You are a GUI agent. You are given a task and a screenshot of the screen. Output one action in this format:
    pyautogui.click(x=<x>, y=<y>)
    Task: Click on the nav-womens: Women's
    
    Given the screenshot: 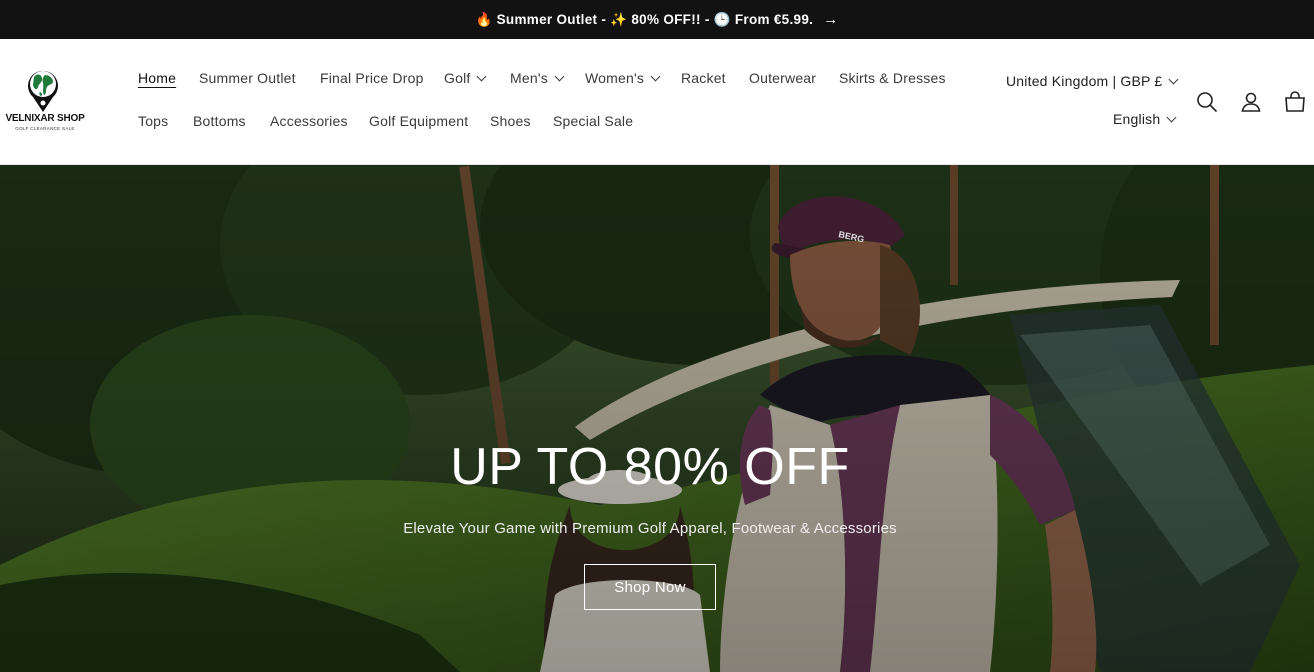 What is the action you would take?
    pyautogui.click(x=623, y=78)
    